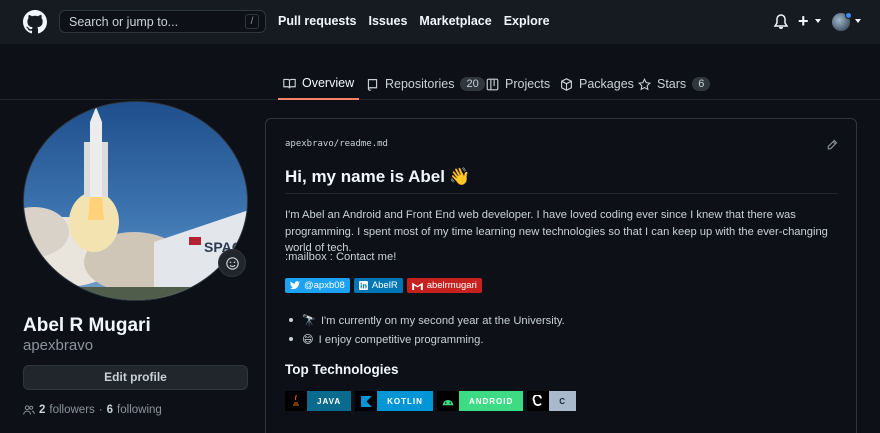  What do you see at coordinates (420, 84) in the screenshot?
I see `tab-label: Repositories` at bounding box center [420, 84].